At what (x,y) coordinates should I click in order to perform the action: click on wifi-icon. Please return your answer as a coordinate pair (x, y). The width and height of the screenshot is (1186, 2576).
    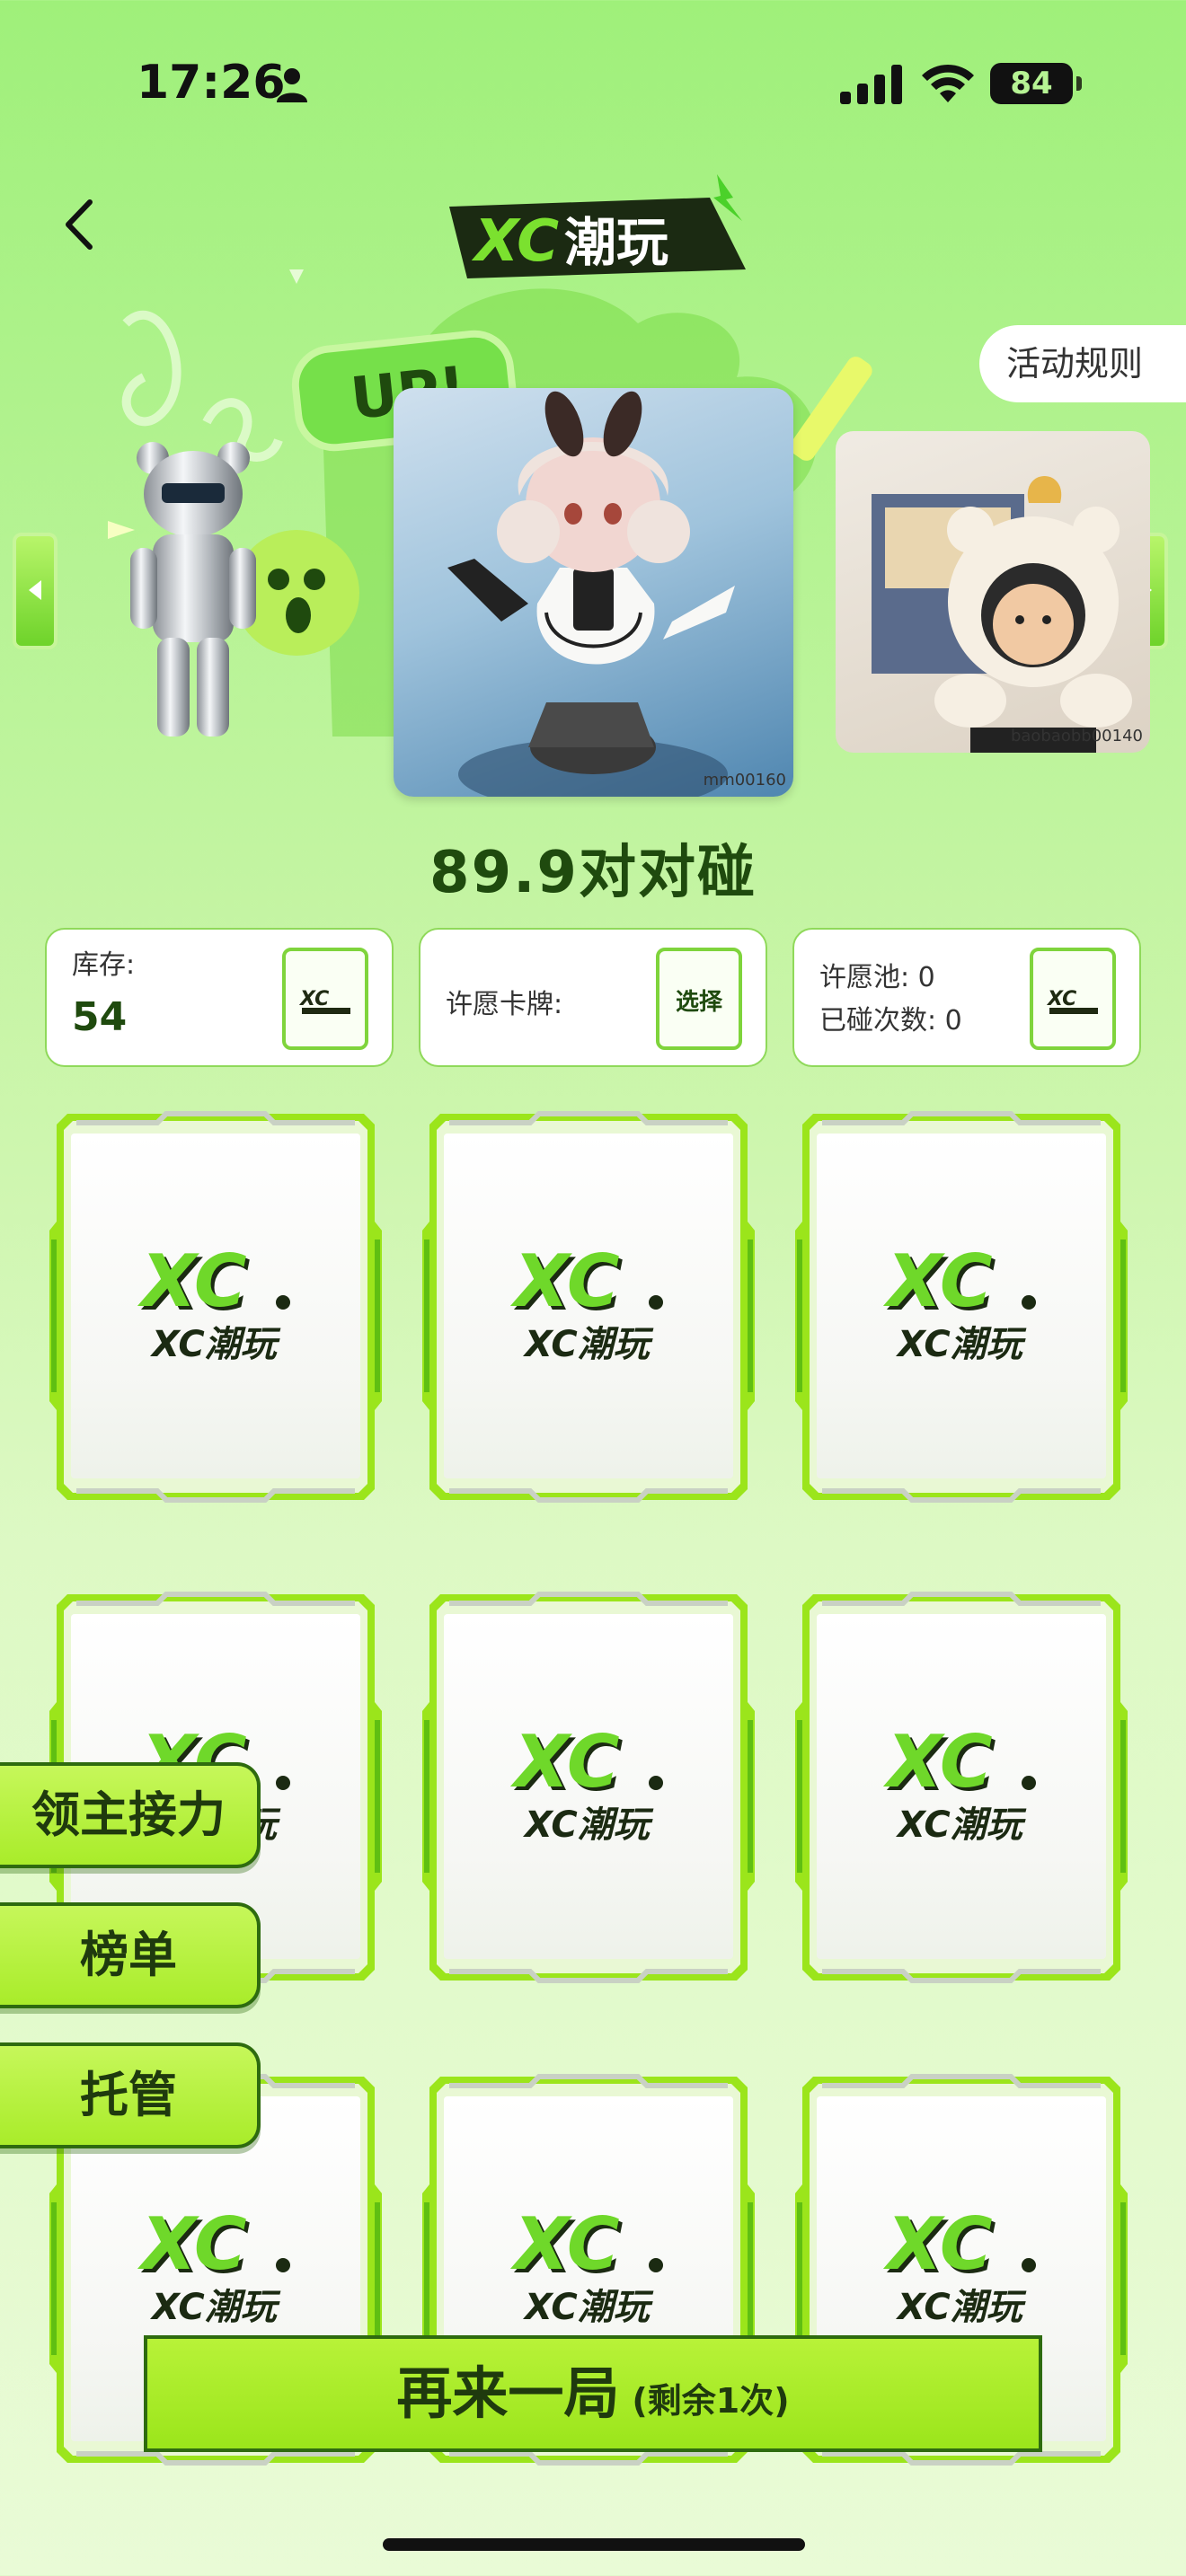
    Looking at the image, I should click on (948, 83).